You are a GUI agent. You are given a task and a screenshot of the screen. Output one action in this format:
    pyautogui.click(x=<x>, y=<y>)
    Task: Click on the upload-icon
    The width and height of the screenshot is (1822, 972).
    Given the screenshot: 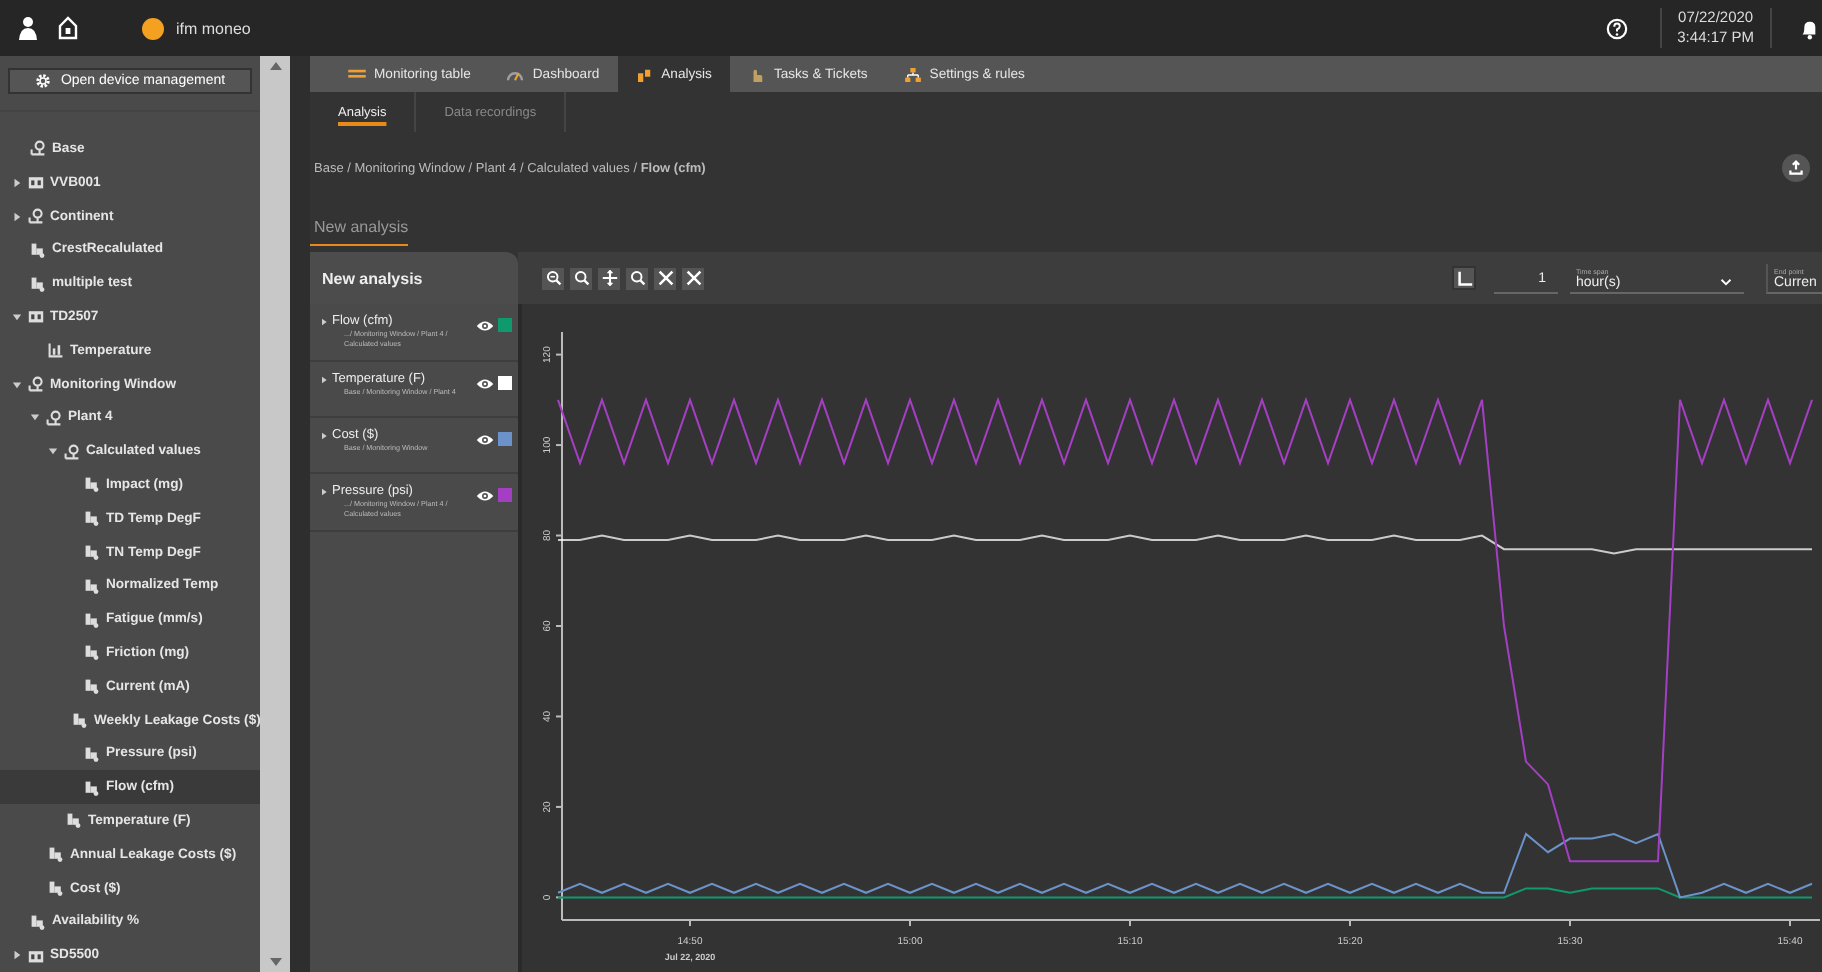 What is the action you would take?
    pyautogui.click(x=1796, y=168)
    